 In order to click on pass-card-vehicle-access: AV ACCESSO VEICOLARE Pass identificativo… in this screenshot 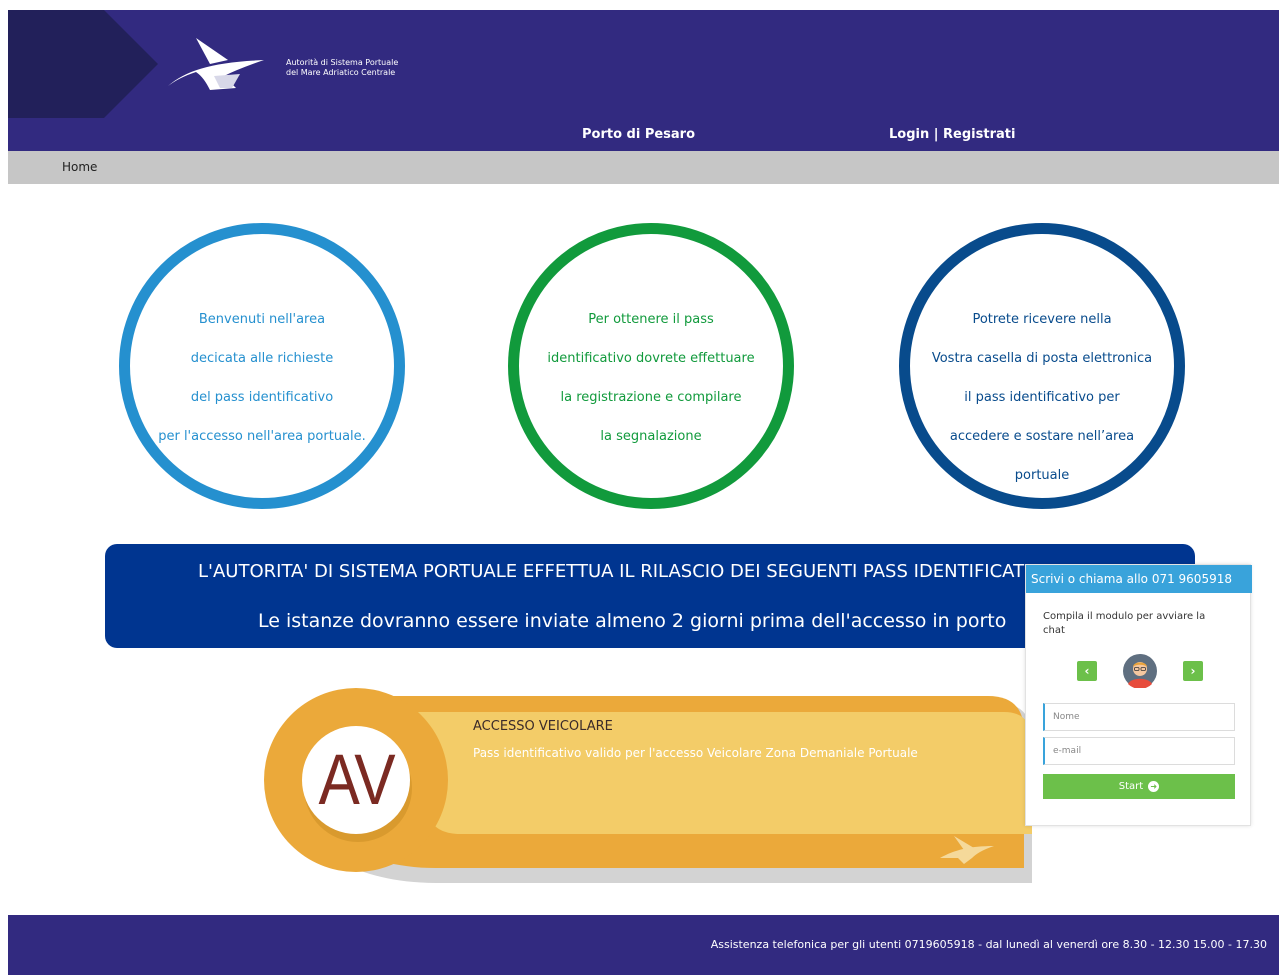, I will do `click(654, 788)`.